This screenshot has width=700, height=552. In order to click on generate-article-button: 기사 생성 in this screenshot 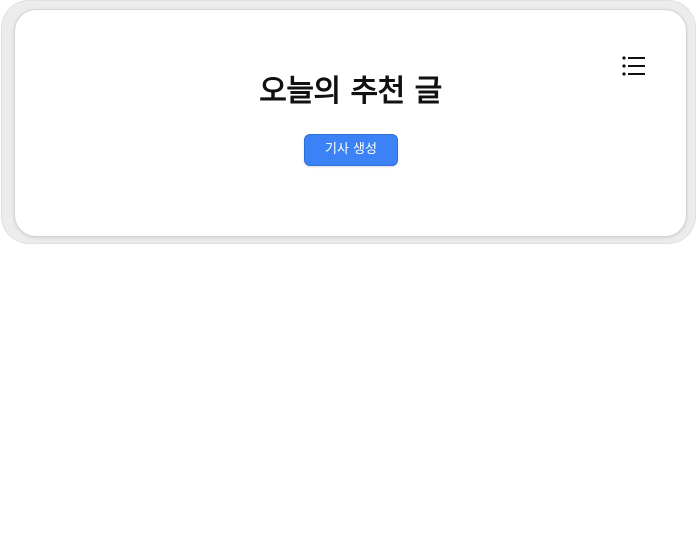, I will do `click(351, 150)`.